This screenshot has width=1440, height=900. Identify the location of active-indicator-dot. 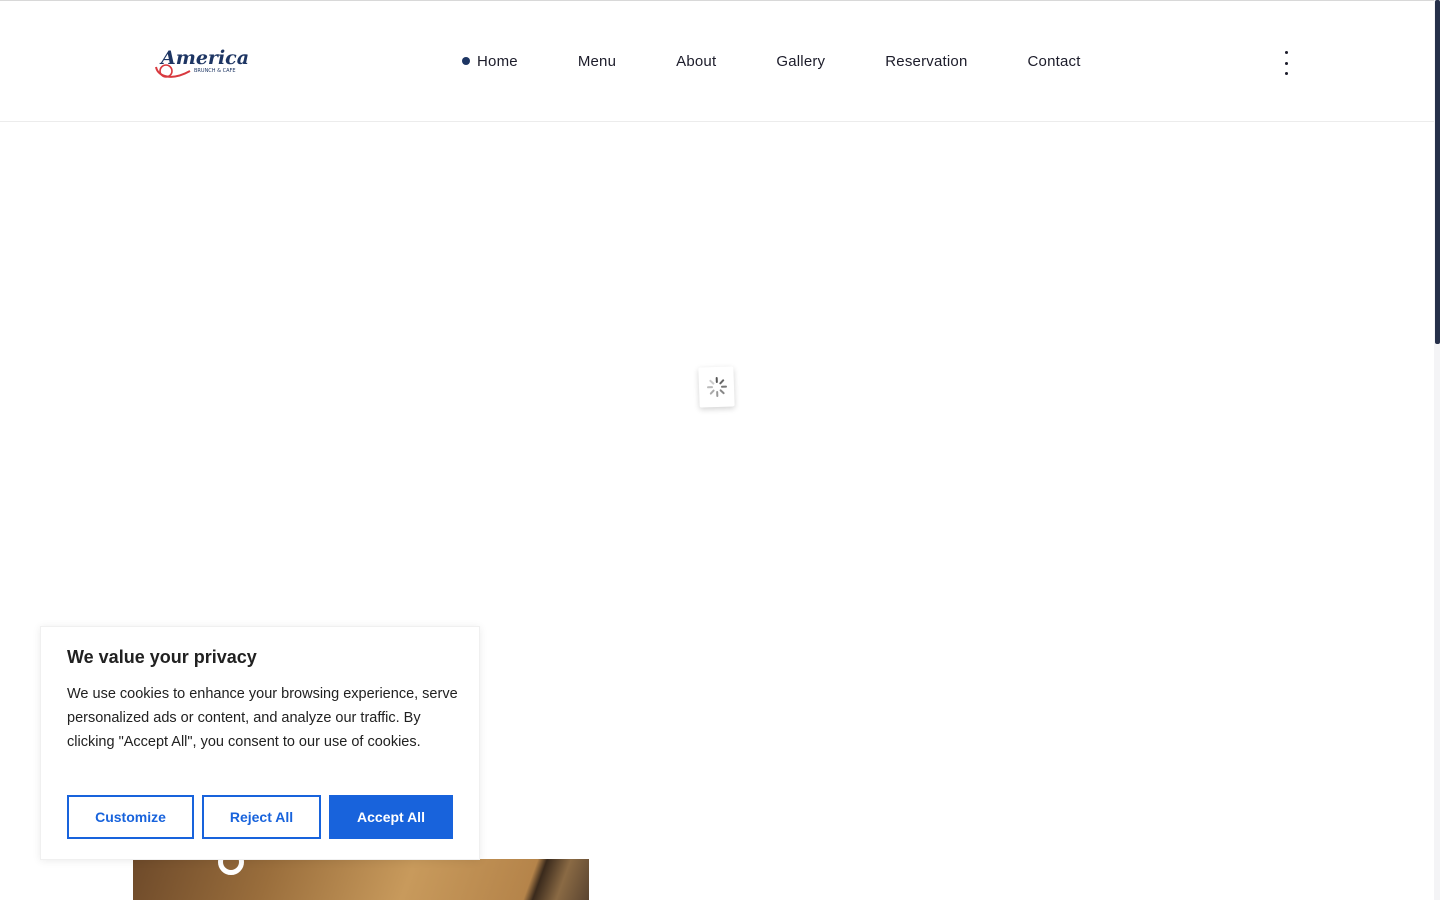
(466, 61).